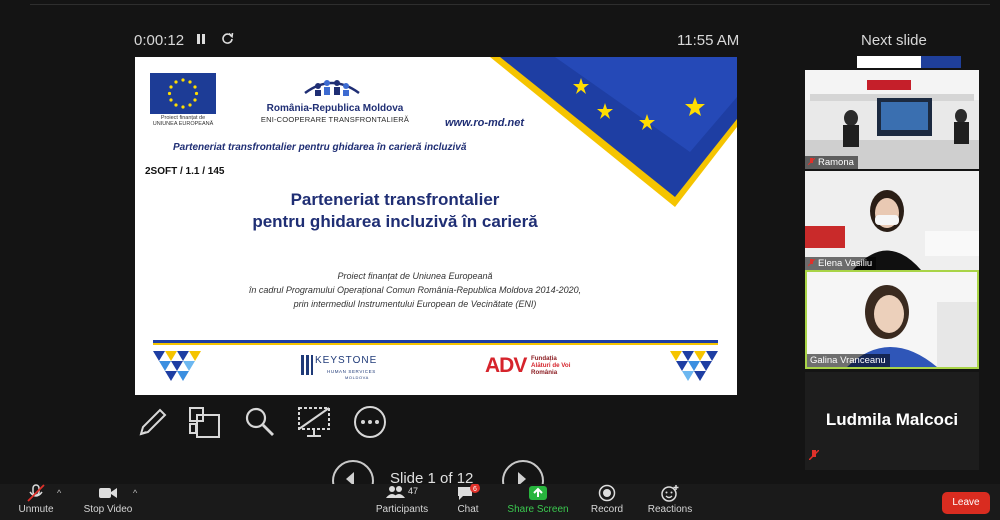 This screenshot has height=520, width=1000. What do you see at coordinates (435, 344) in the screenshot?
I see `footer-stripe-yellow` at bounding box center [435, 344].